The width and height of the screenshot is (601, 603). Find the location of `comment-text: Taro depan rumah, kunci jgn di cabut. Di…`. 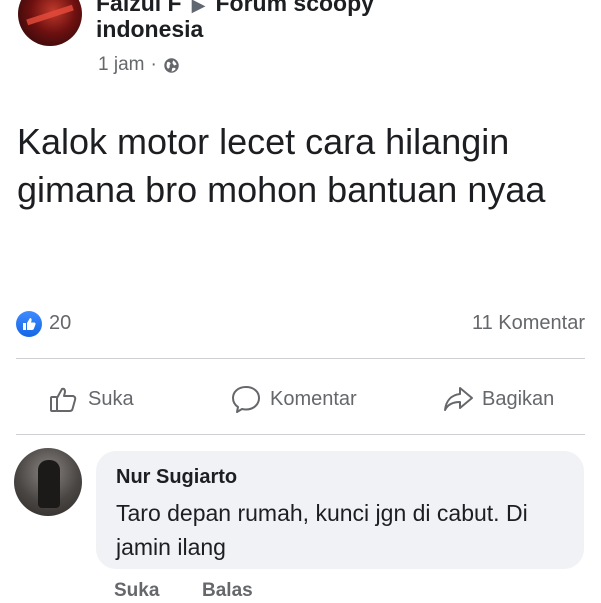

comment-text: Taro depan rumah, kunci jgn di cabut. Di… is located at coordinates (322, 530).